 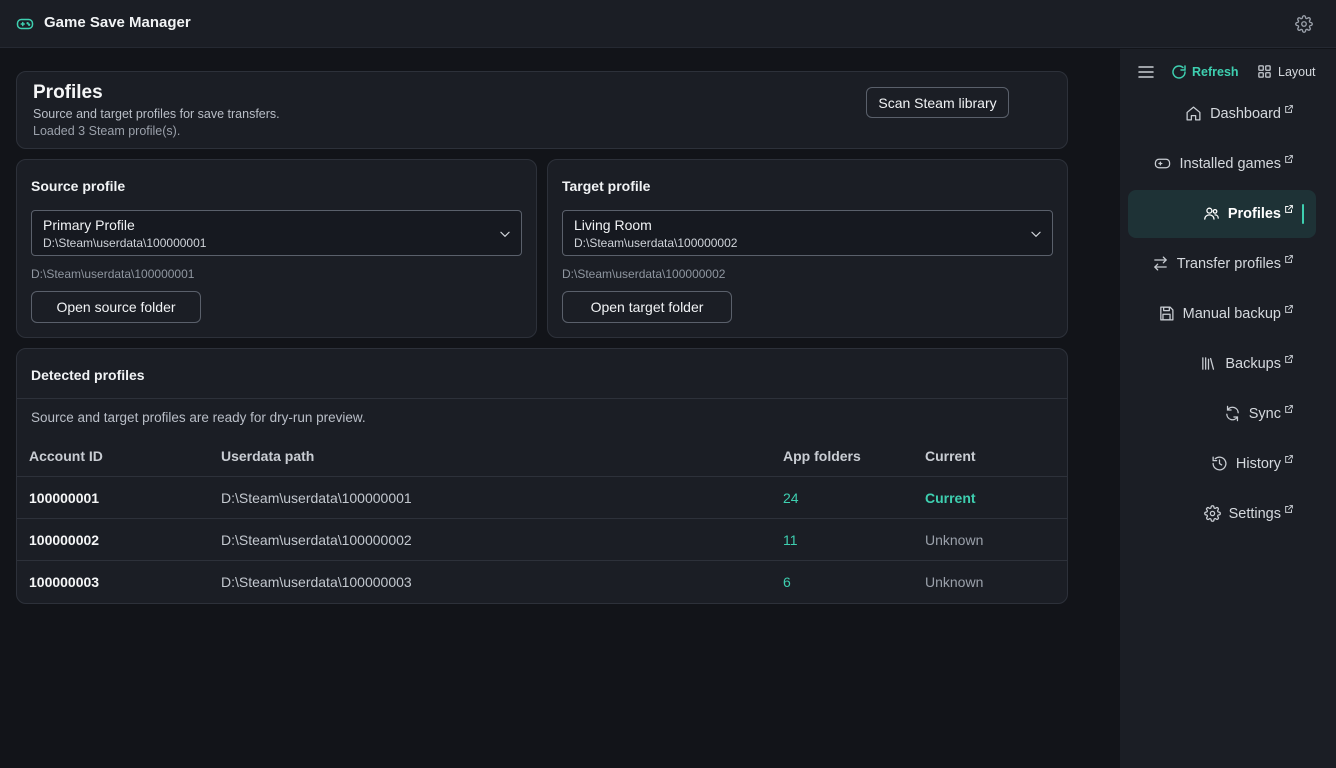 I want to click on sidebar-item-transfer-profiles: Transfer profiles, so click(x=1222, y=264).